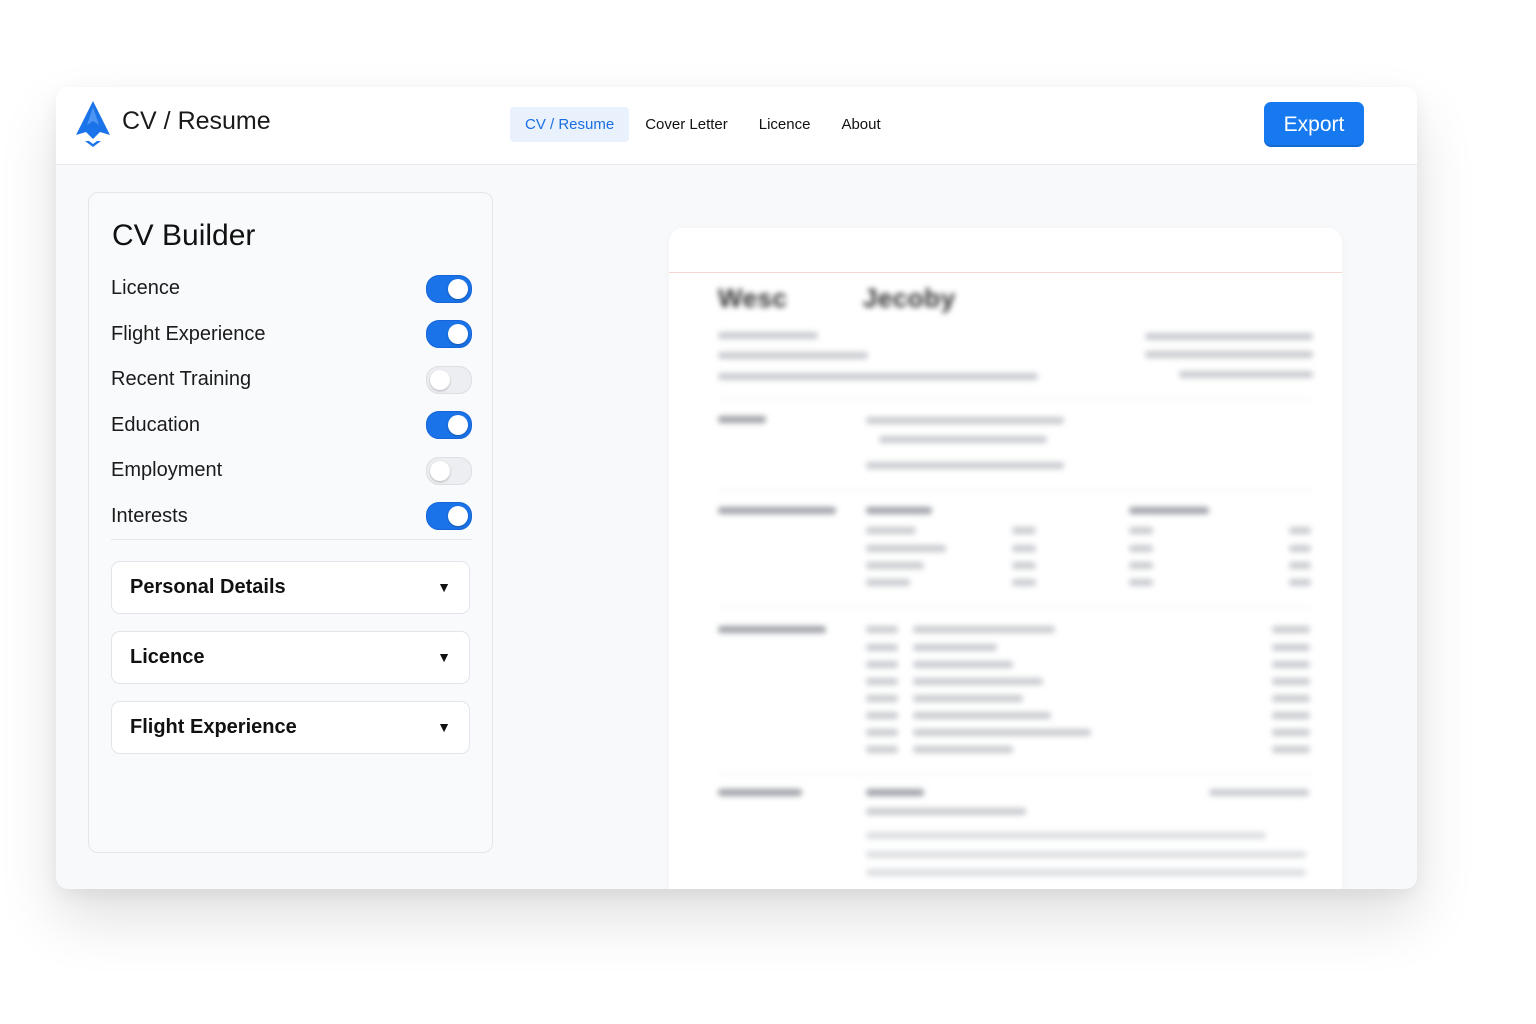 The image size is (1536, 1024). Describe the element at coordinates (291, 471) in the screenshot. I see `toggle-row-employment: Employment` at that location.